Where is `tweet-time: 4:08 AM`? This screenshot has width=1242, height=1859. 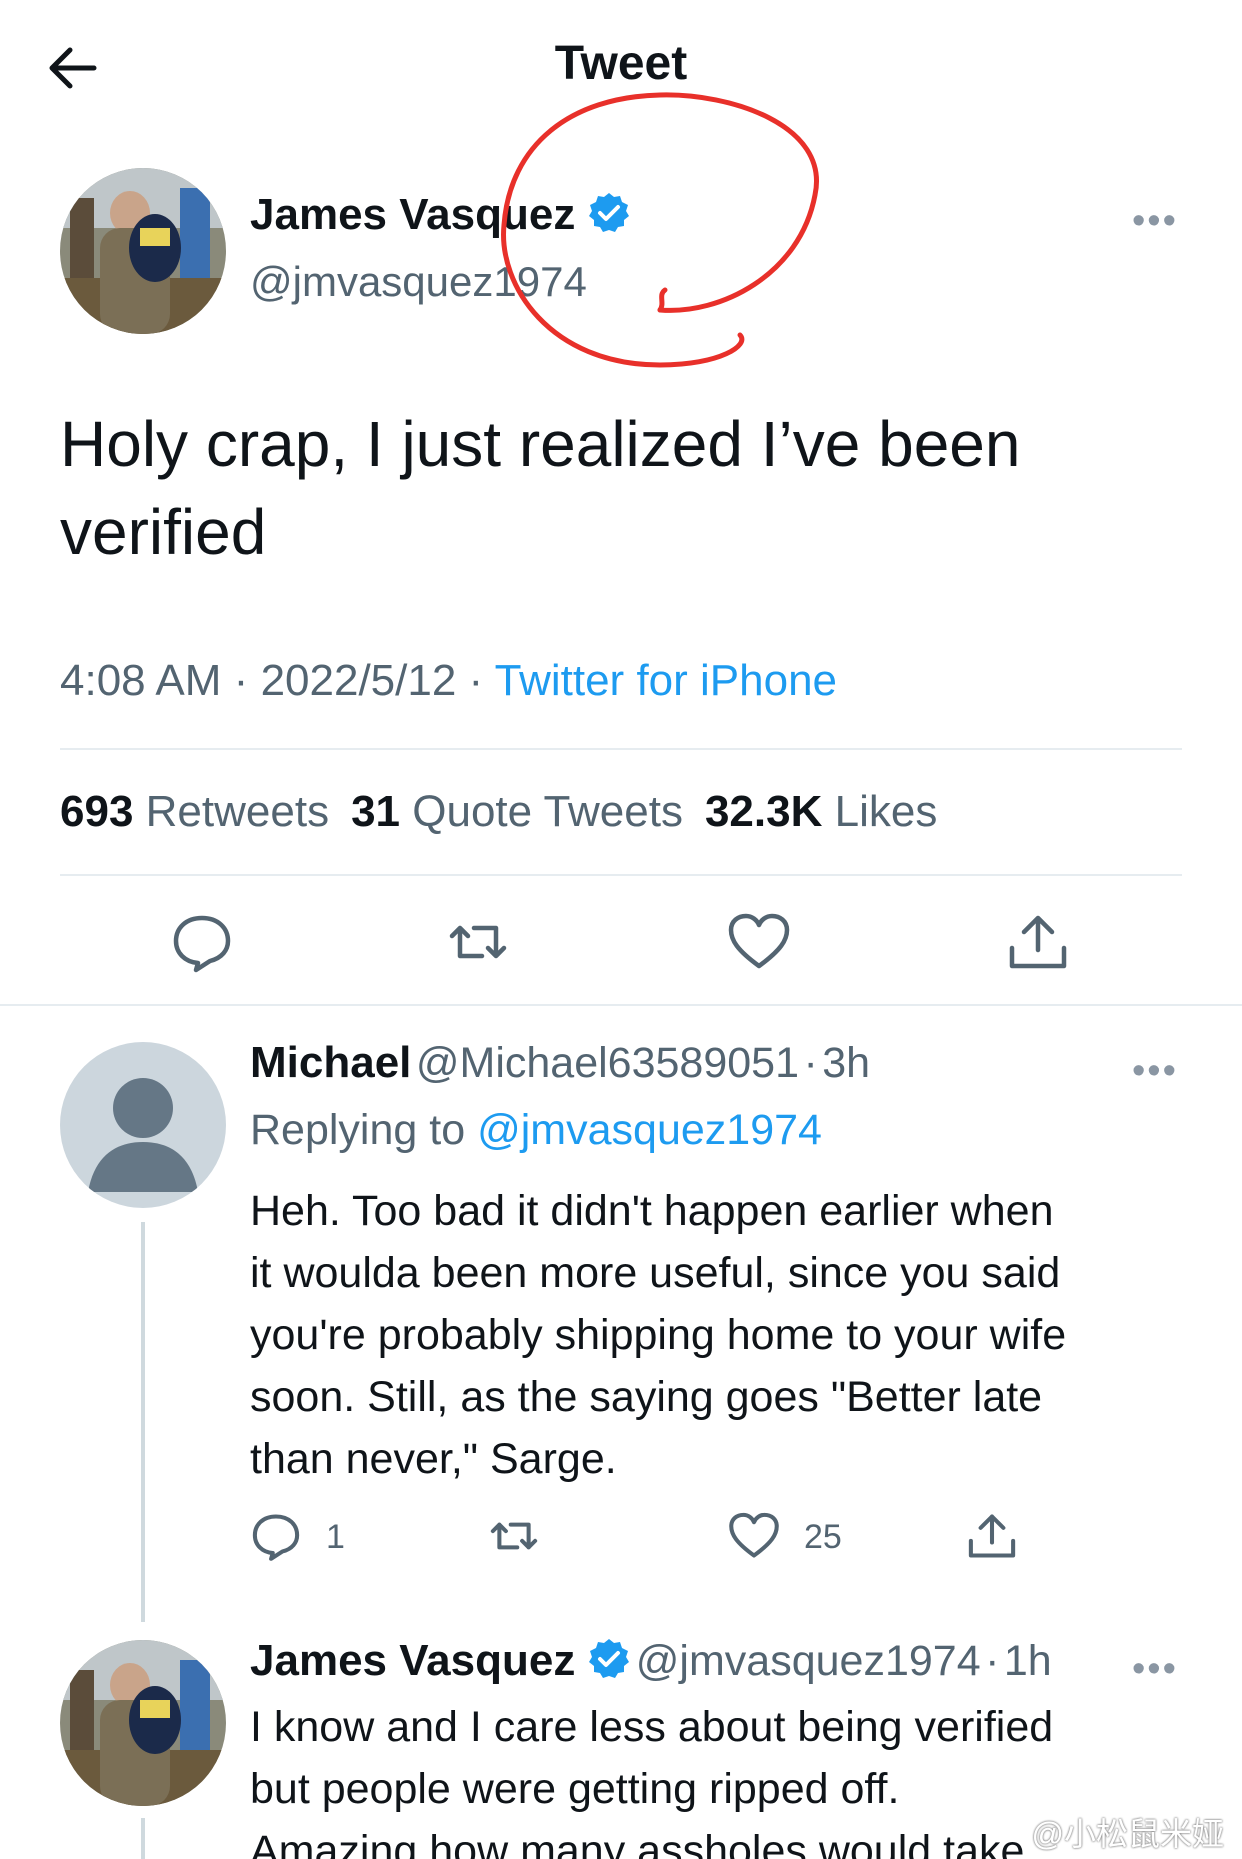 tweet-time: 4:08 AM is located at coordinates (141, 680).